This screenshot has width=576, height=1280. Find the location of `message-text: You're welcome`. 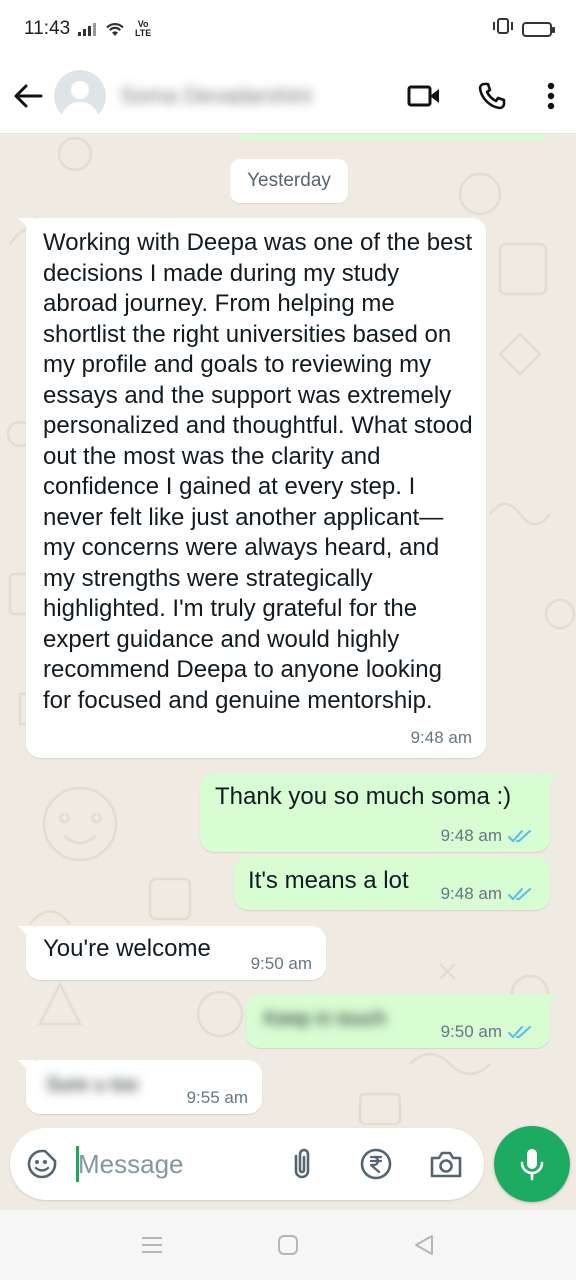

message-text: You're welcome is located at coordinates (127, 948).